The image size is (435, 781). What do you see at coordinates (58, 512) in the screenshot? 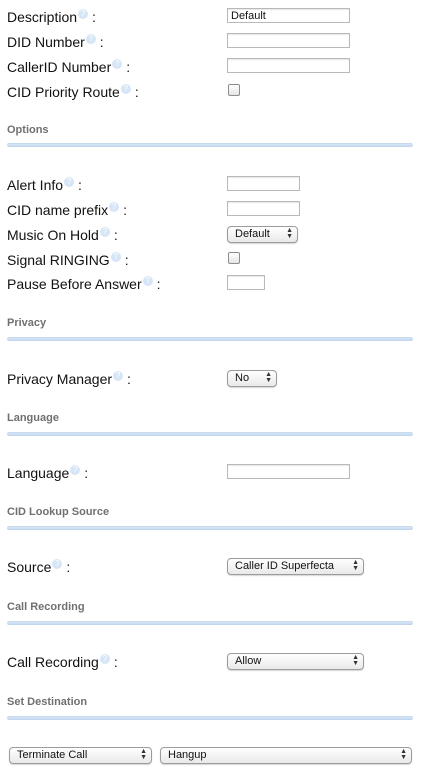
I see `cid-lookup-section-title: CID Lookup Source` at bounding box center [58, 512].